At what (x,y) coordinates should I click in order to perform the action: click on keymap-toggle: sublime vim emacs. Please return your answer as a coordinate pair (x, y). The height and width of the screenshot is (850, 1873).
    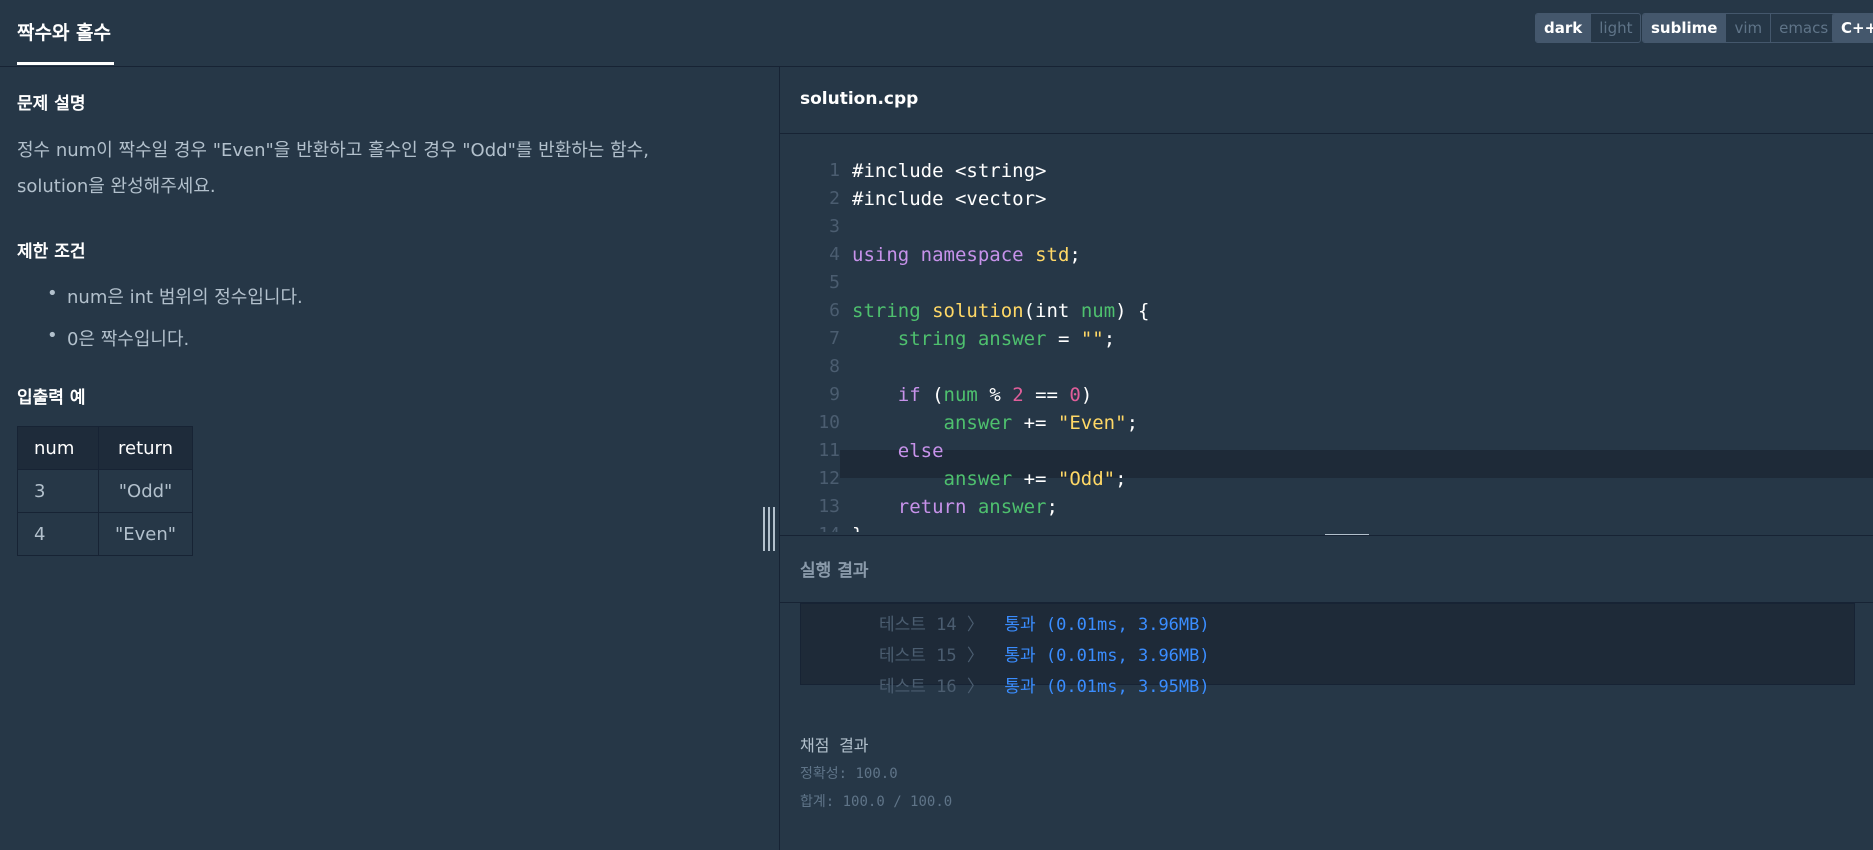
    Looking at the image, I should click on (1740, 28).